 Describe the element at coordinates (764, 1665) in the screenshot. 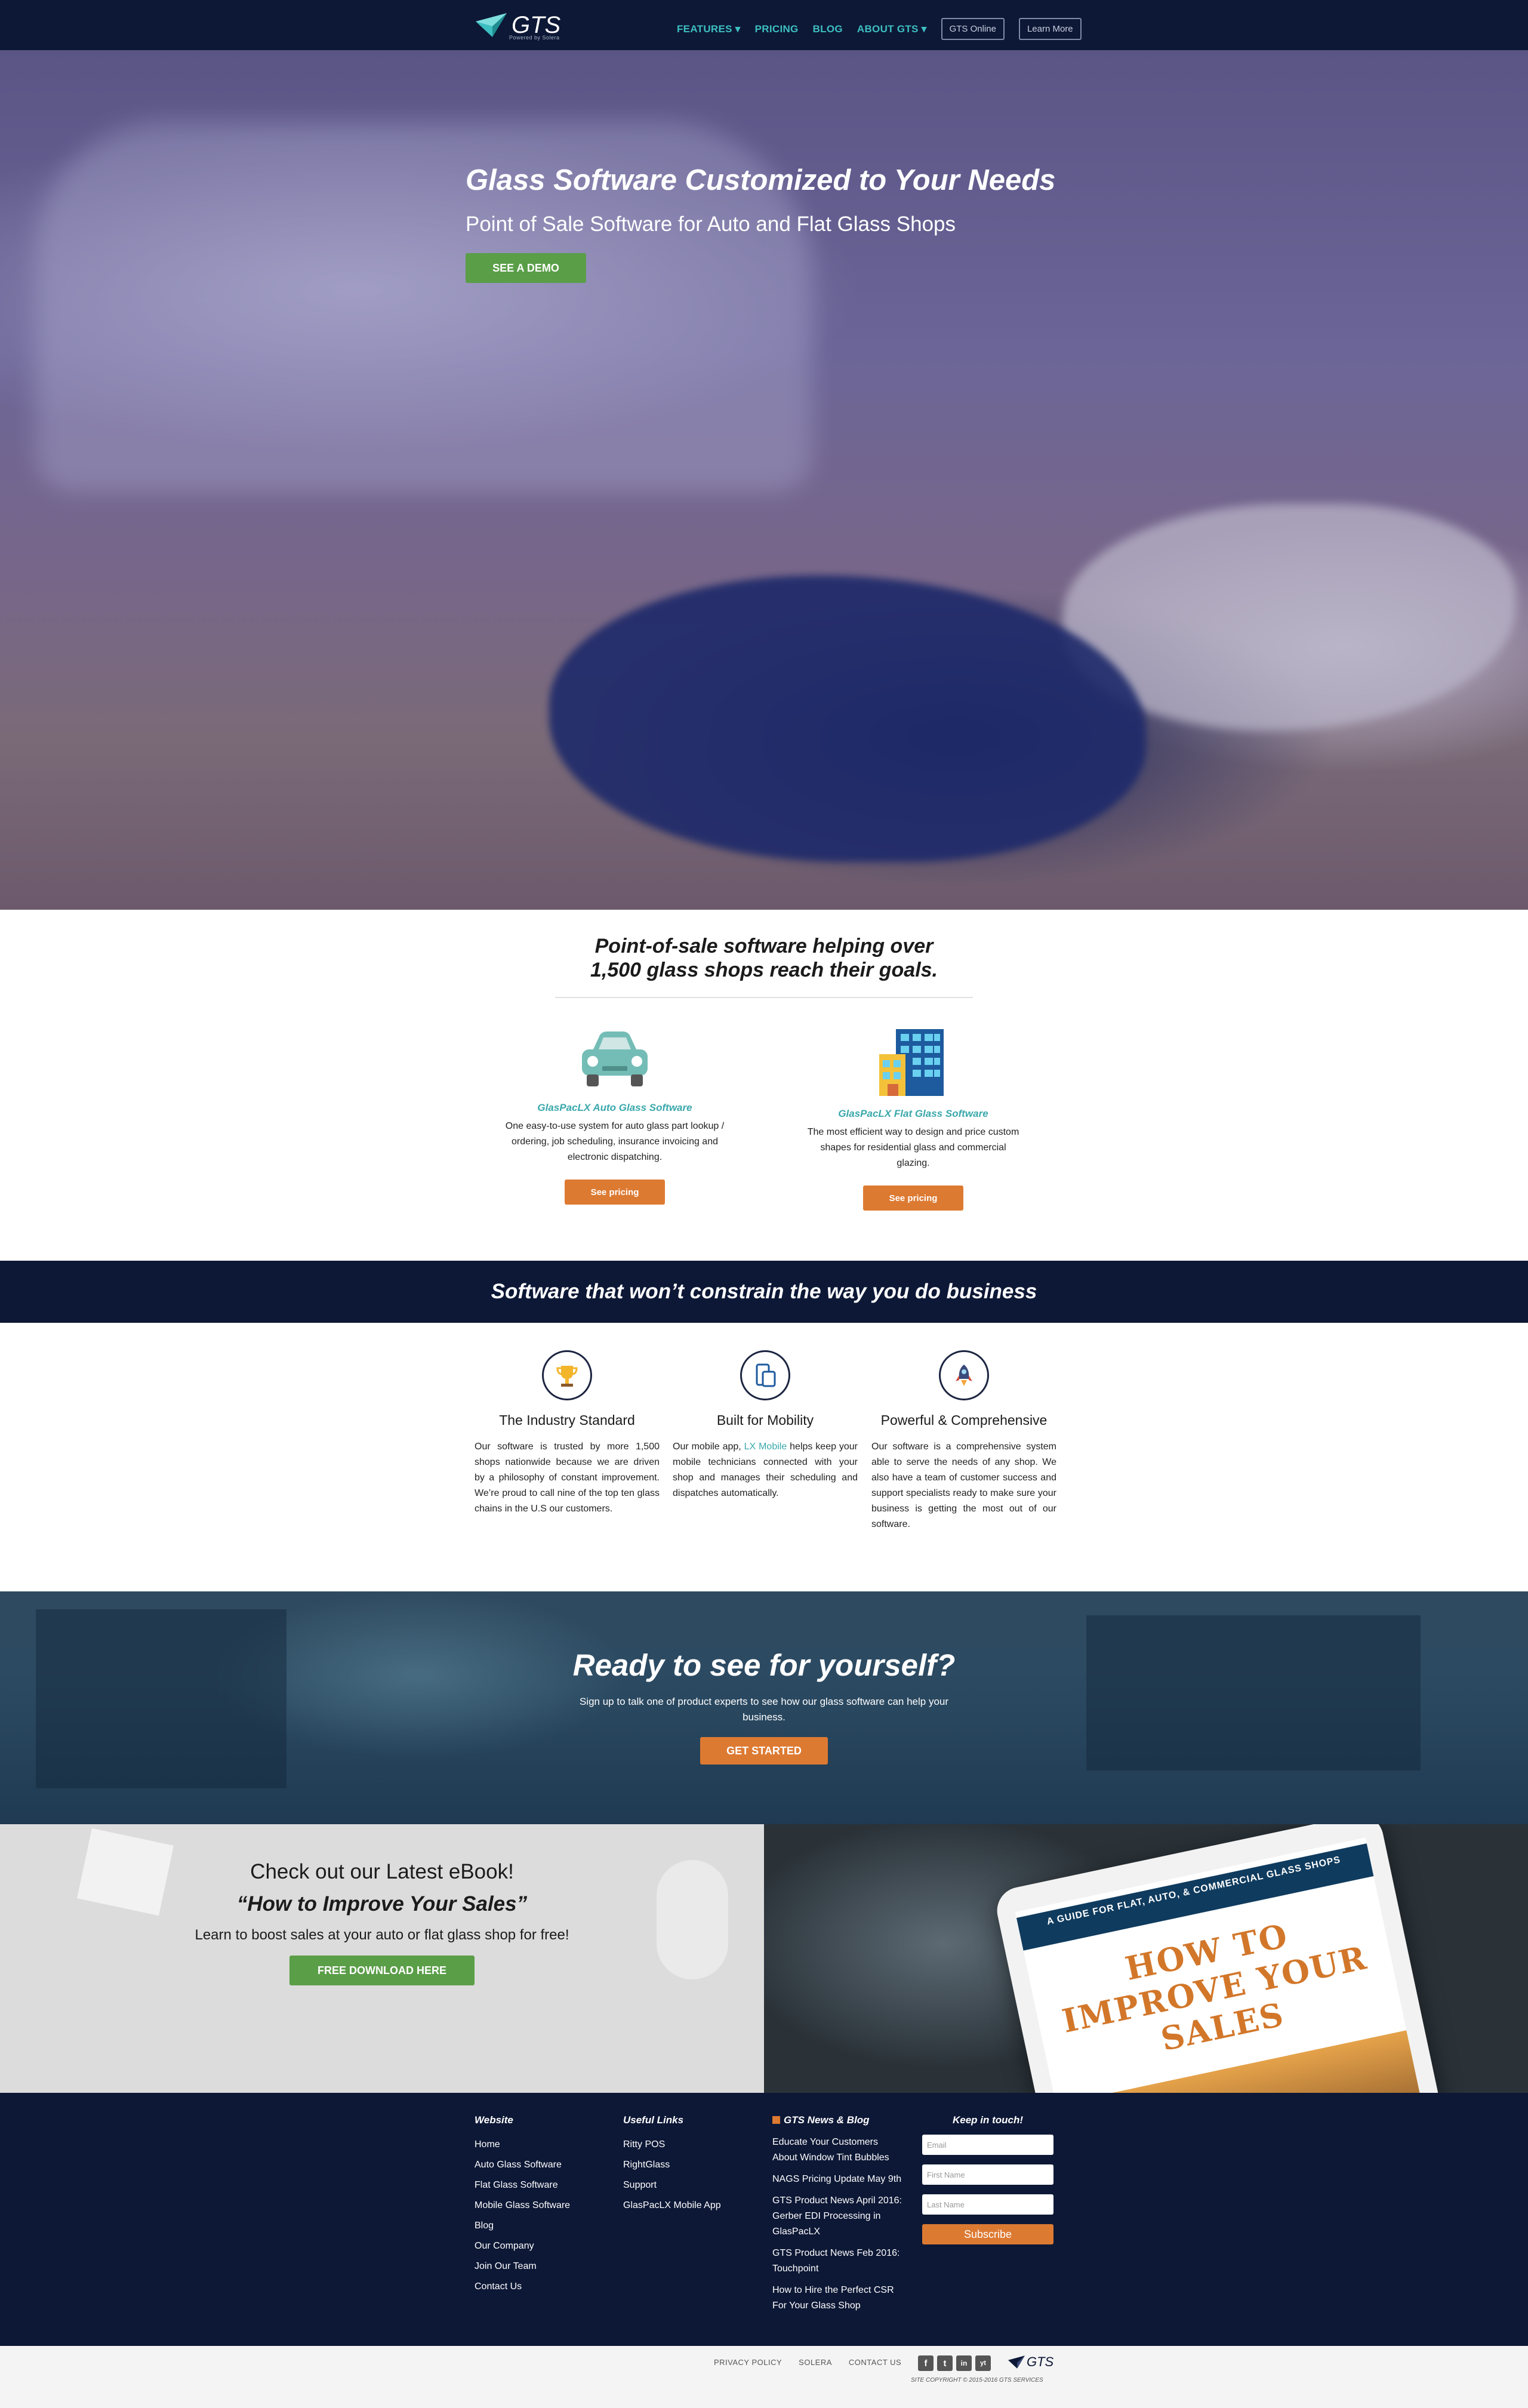

I see `cta-title: Ready to see for yourself?` at that location.